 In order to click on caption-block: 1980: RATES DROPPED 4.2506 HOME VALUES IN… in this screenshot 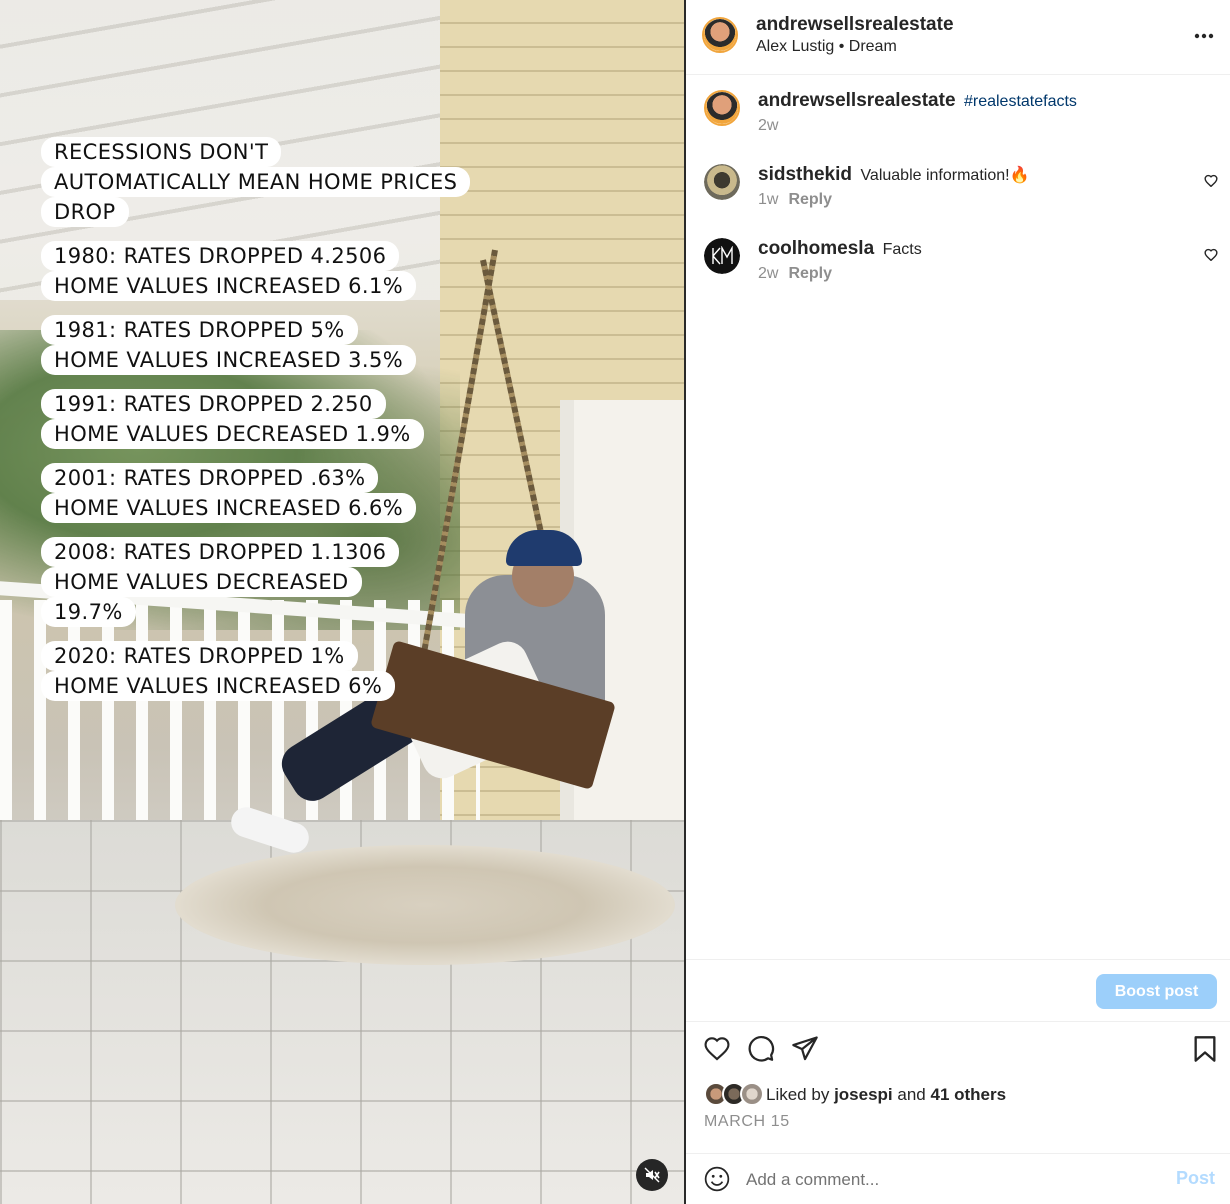, I will do `click(255, 271)`.